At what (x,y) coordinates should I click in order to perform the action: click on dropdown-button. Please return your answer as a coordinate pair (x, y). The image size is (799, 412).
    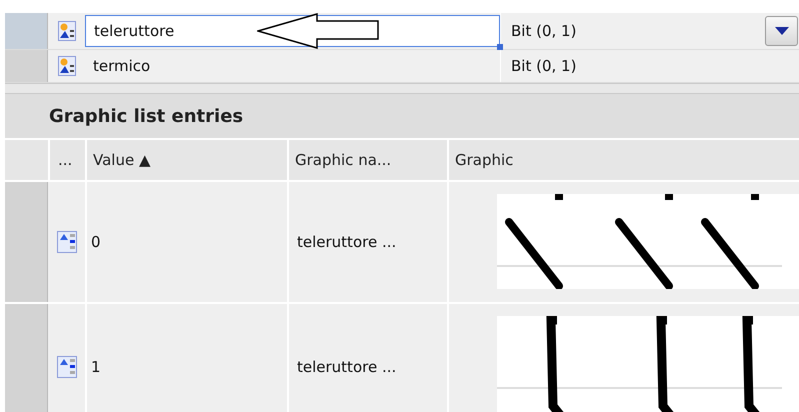
    Looking at the image, I should click on (781, 31).